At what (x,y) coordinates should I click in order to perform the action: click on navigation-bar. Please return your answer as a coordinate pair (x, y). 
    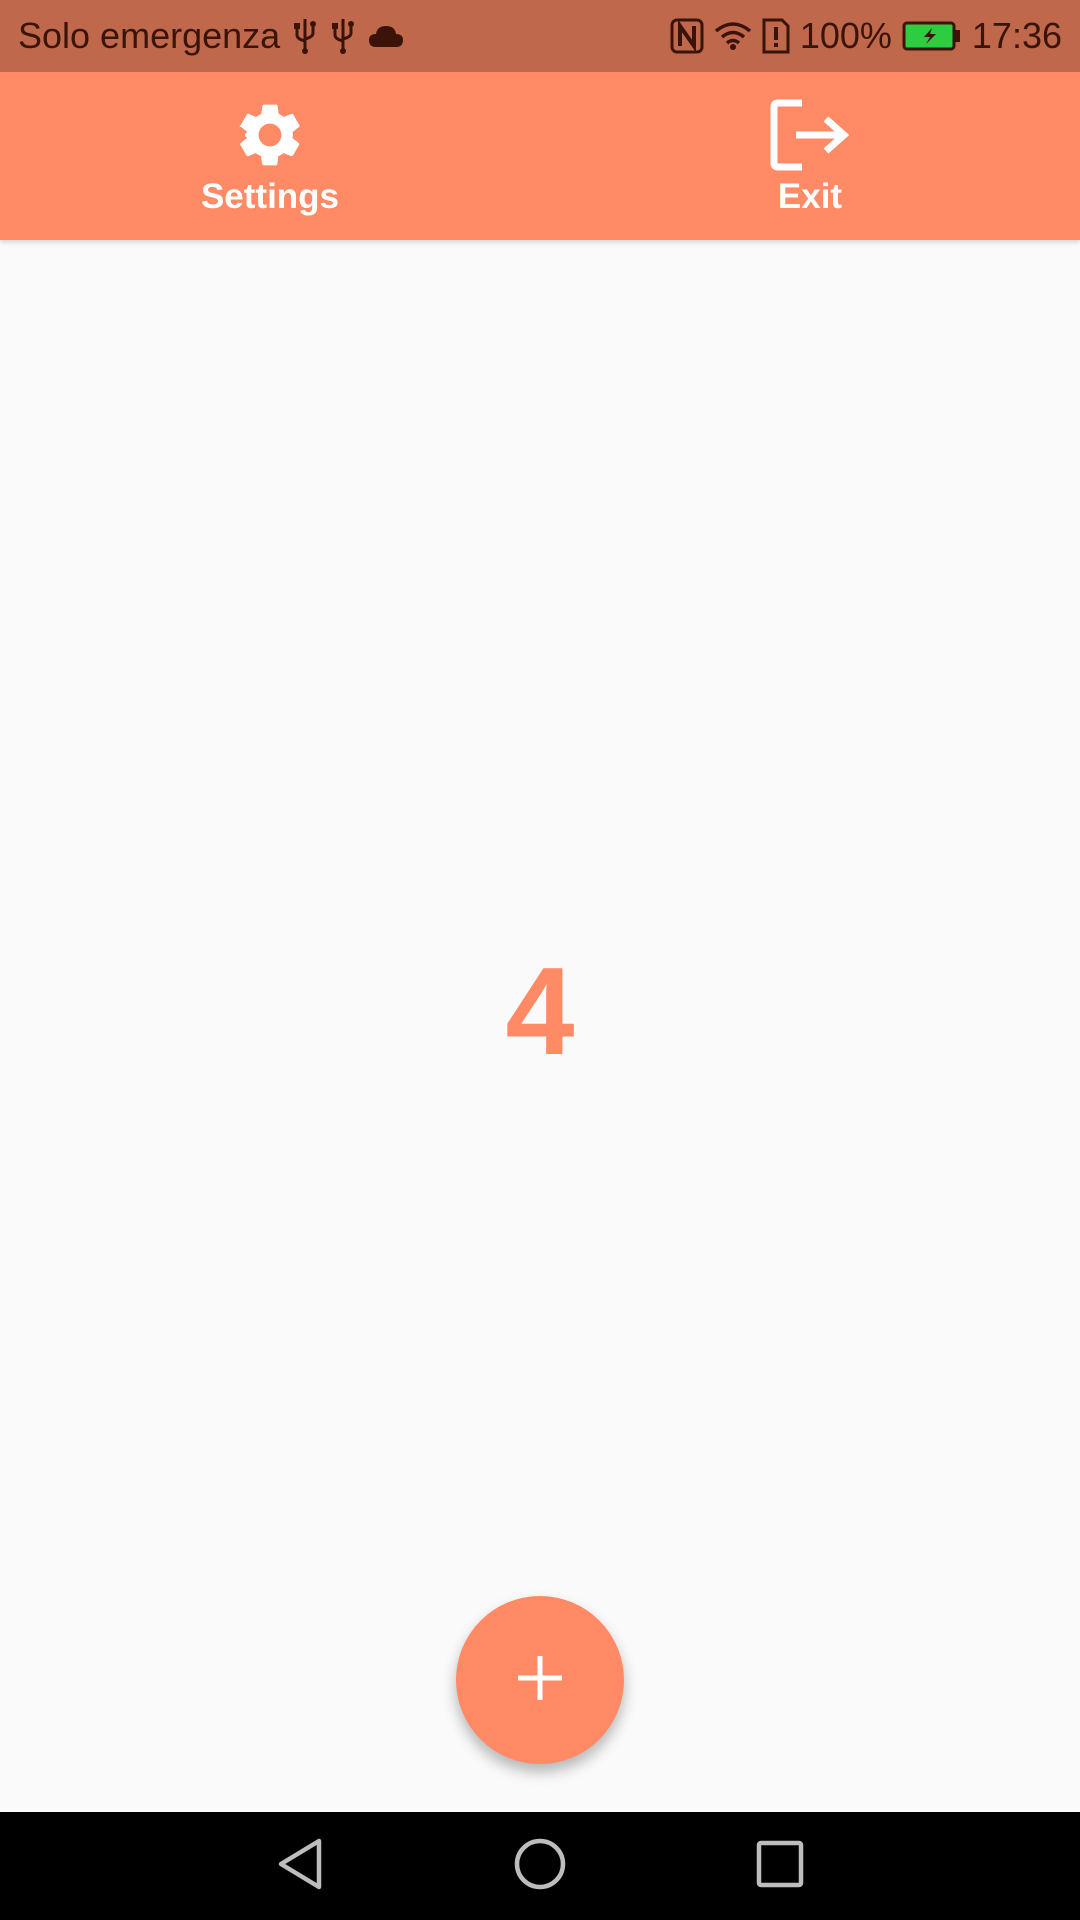
    Looking at the image, I should click on (540, 1866).